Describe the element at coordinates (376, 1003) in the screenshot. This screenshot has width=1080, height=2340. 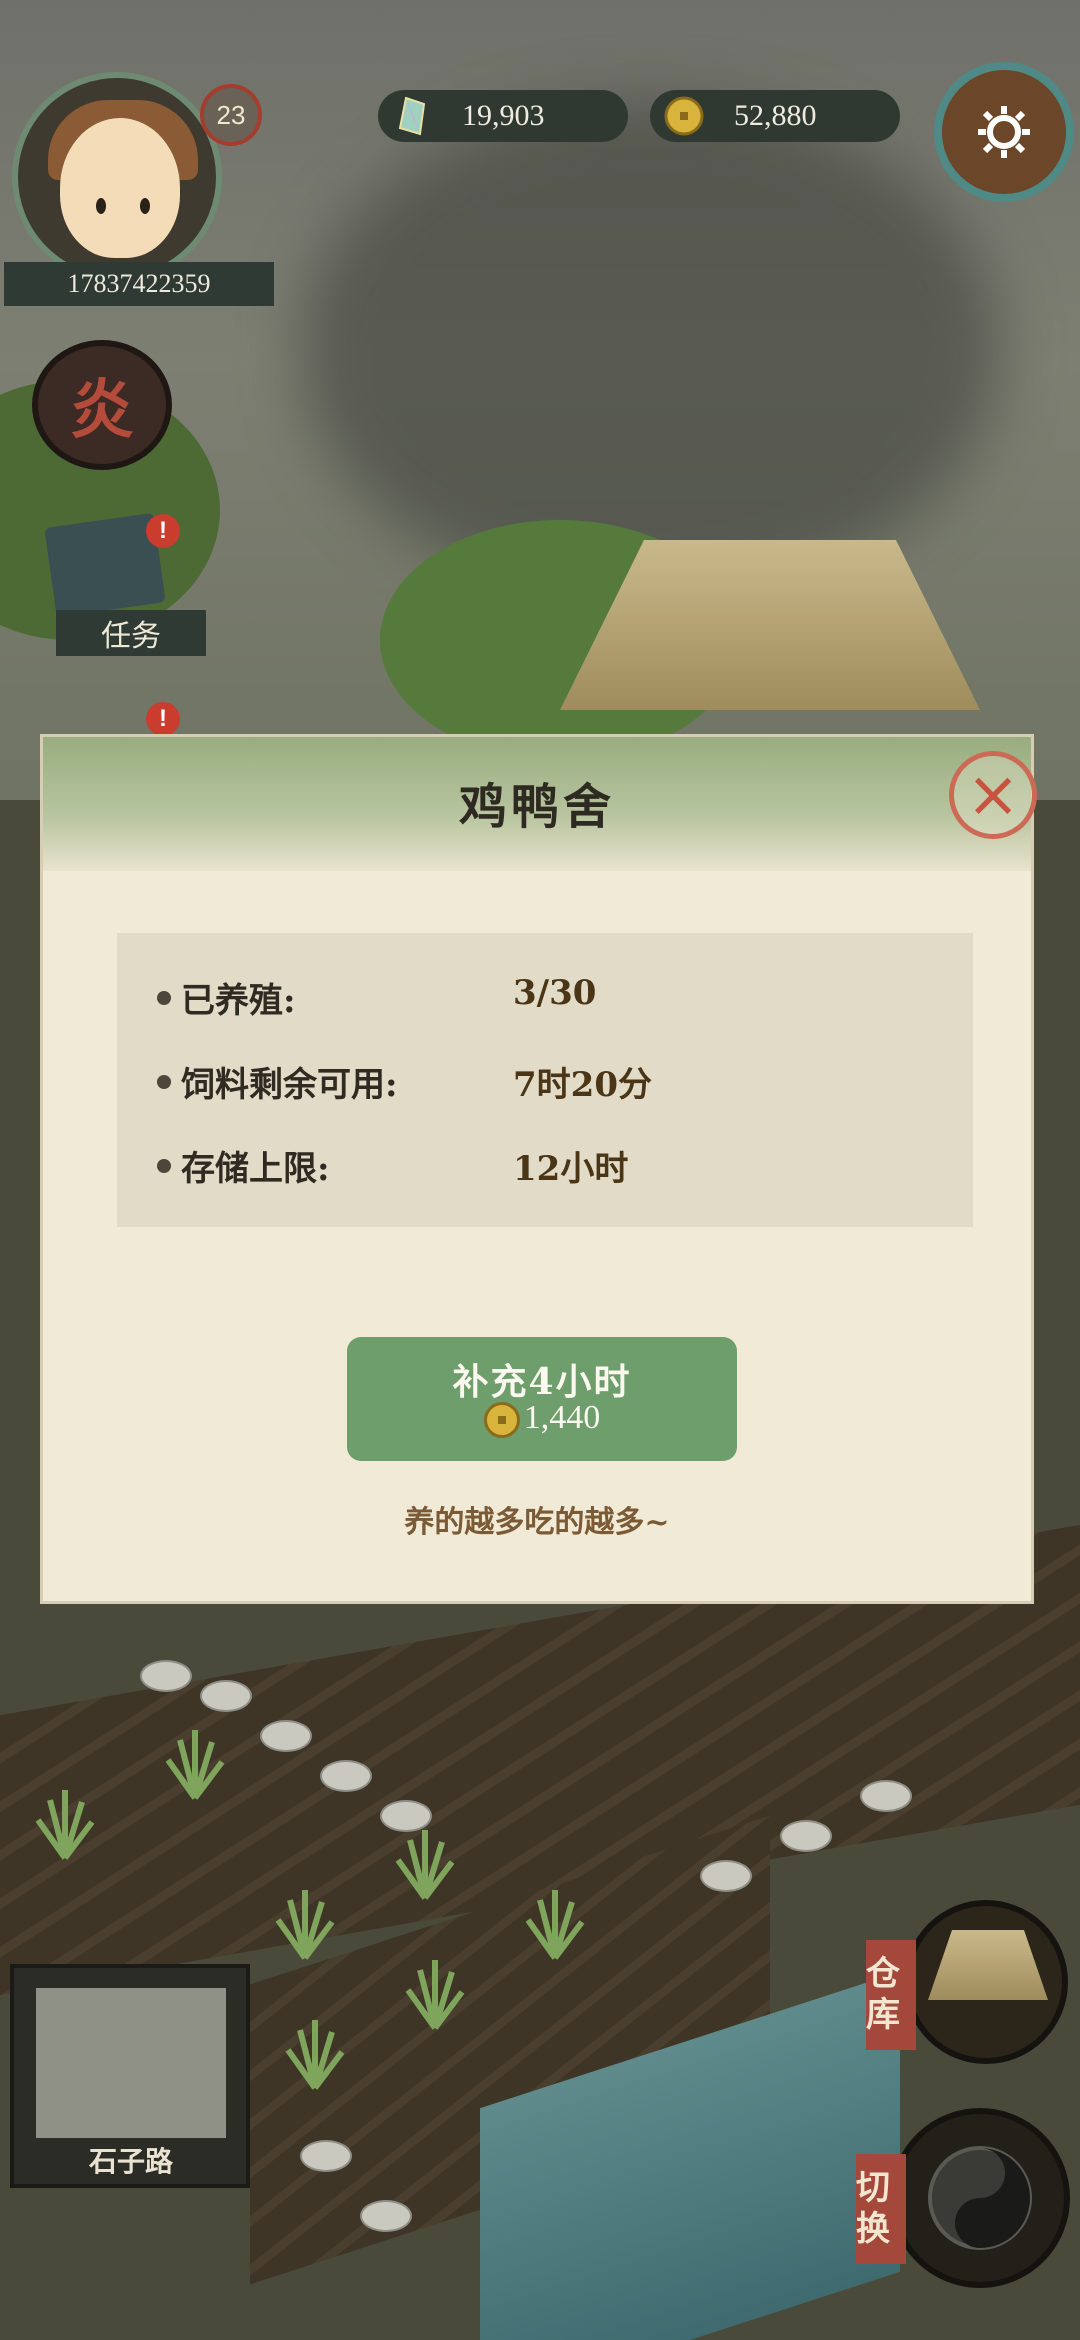
I see `info-row-raised: 已养殖: 3/30` at that location.